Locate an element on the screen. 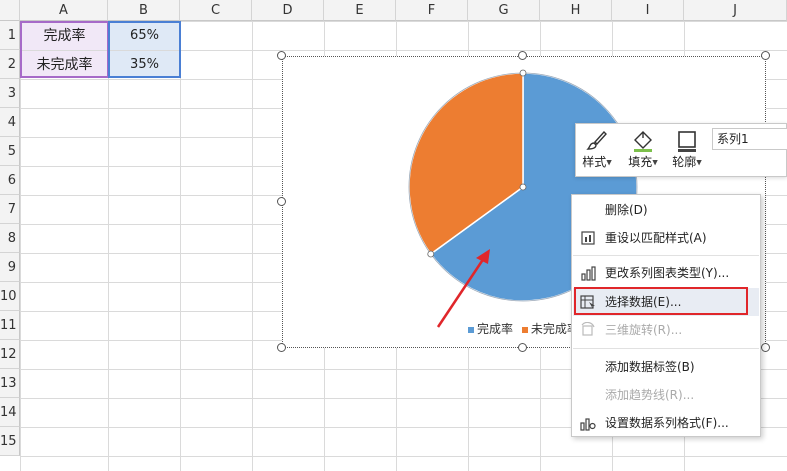  format-series-icon is located at coordinates (588, 424).